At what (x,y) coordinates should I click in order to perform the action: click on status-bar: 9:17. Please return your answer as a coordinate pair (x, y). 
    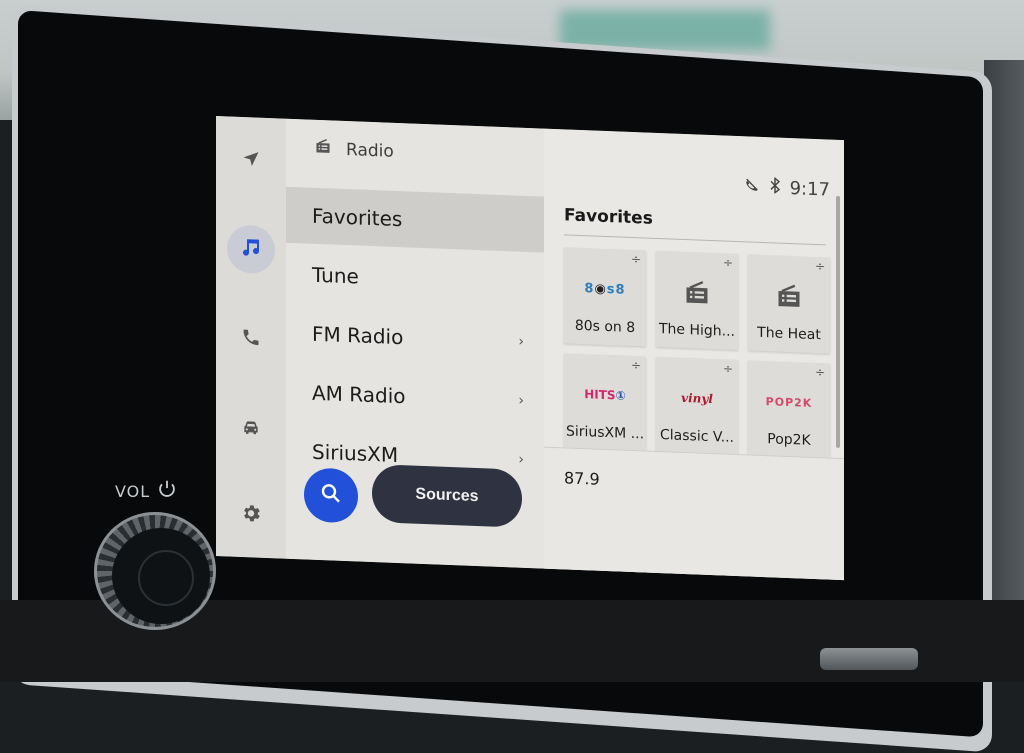
    Looking at the image, I should click on (787, 188).